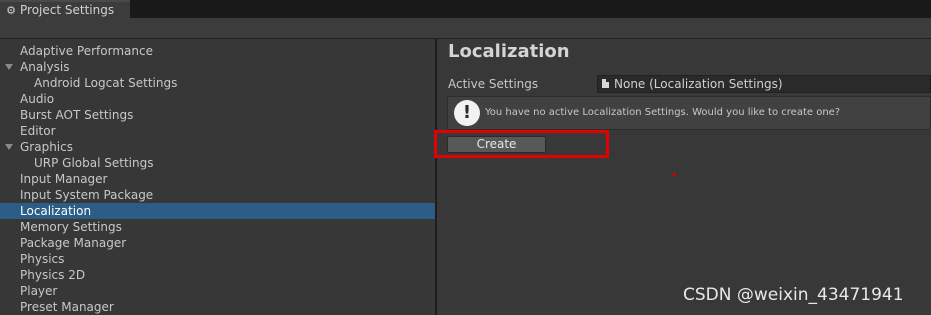  I want to click on sidebar-item-preset-manager: Preset Manager, so click(217, 307).